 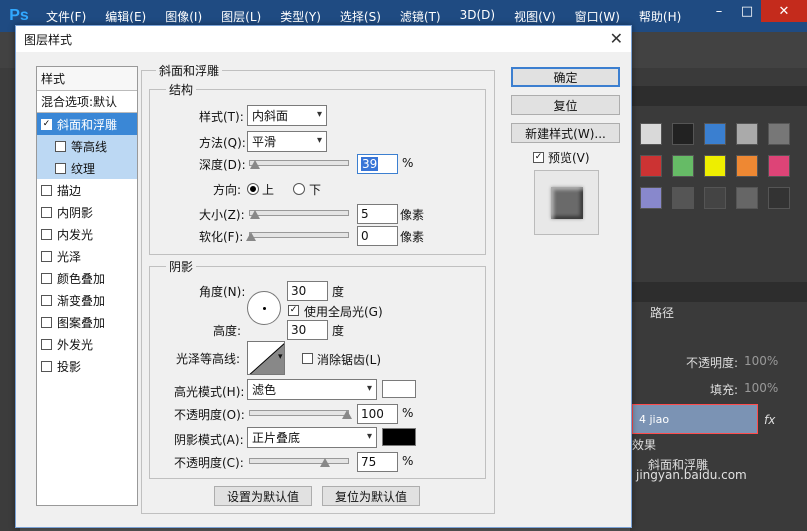 I want to click on global-light-label: 使用全局光(G), so click(x=343, y=311).